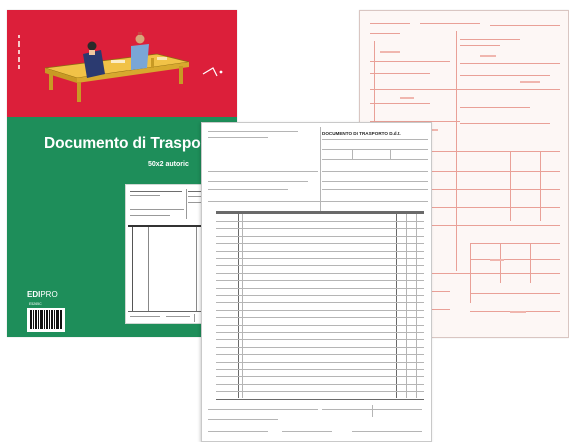  What do you see at coordinates (35, 304) in the screenshot?
I see `product-code: E5265C` at bounding box center [35, 304].